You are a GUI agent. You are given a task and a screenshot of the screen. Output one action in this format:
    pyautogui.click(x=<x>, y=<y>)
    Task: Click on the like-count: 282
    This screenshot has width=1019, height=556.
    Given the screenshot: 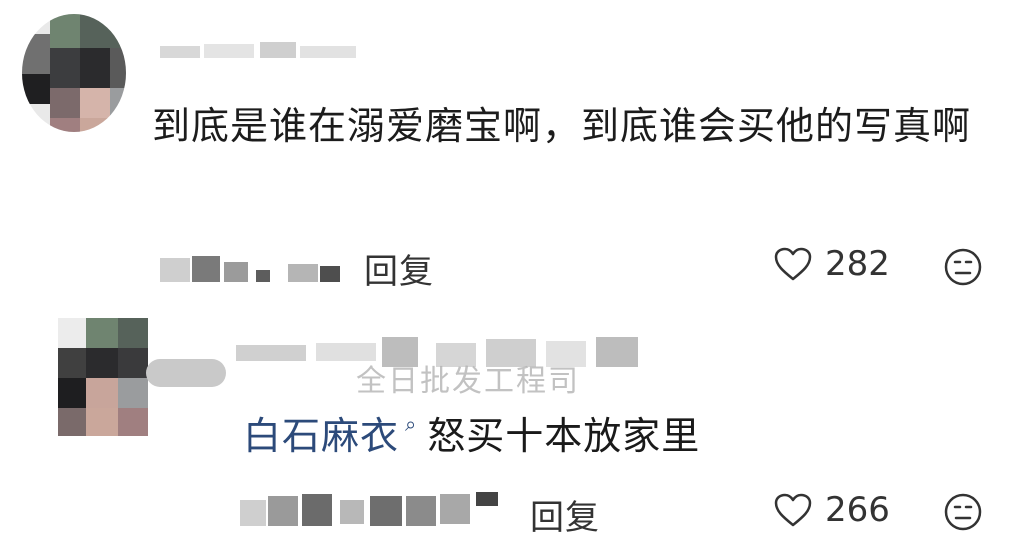 What is the action you would take?
    pyautogui.click(x=857, y=264)
    